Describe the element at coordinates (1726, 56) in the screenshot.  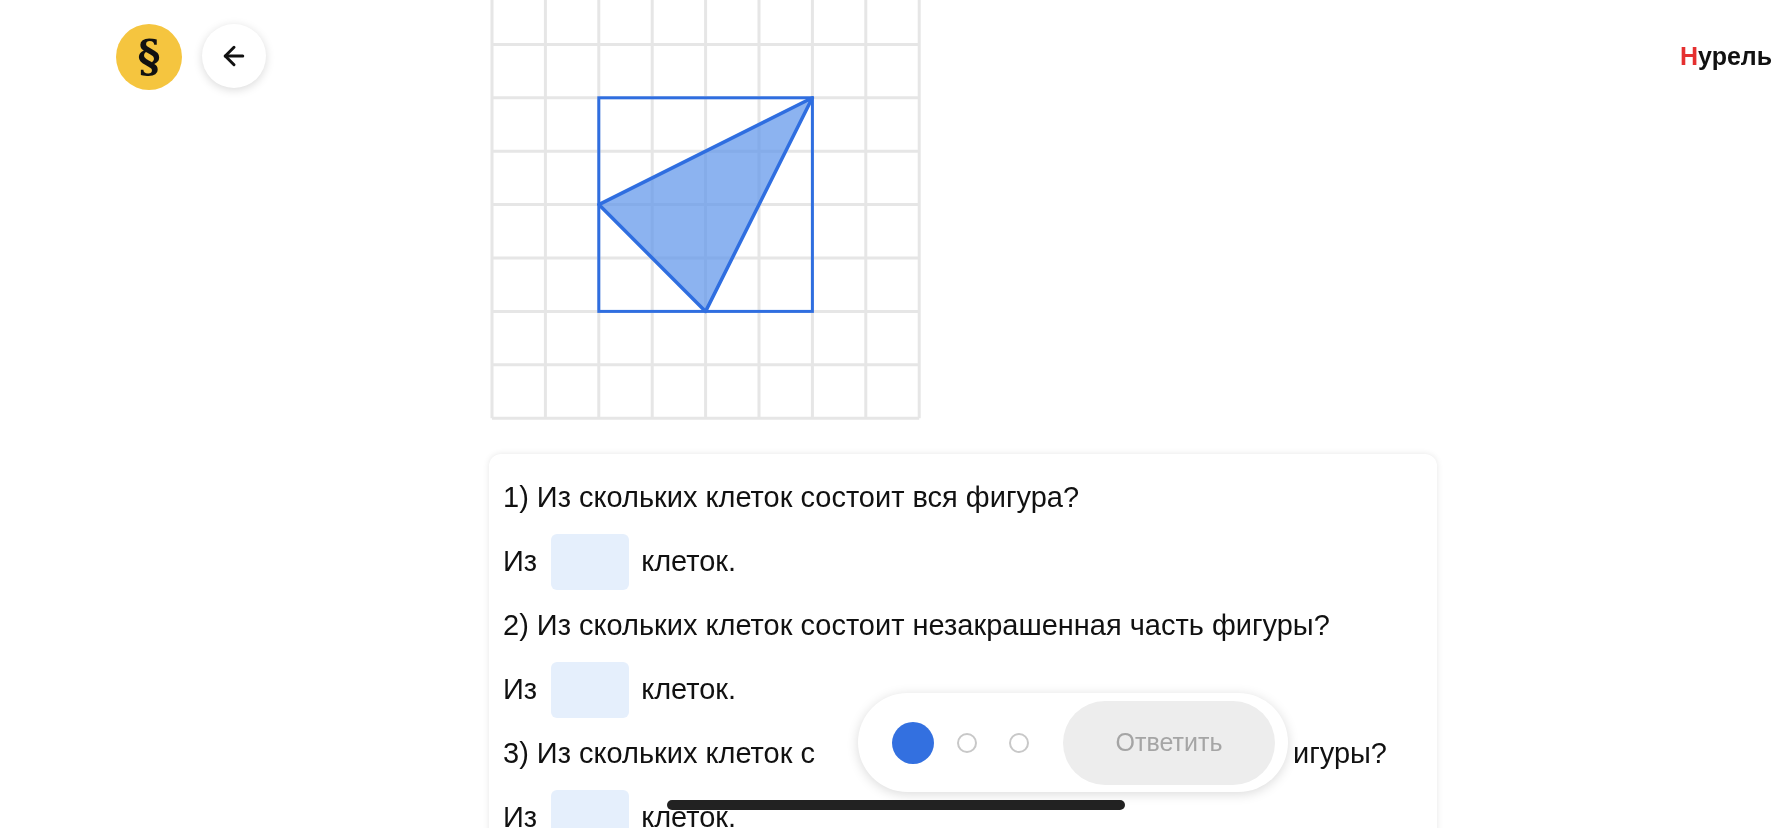
I see `user-name: Нурель` at that location.